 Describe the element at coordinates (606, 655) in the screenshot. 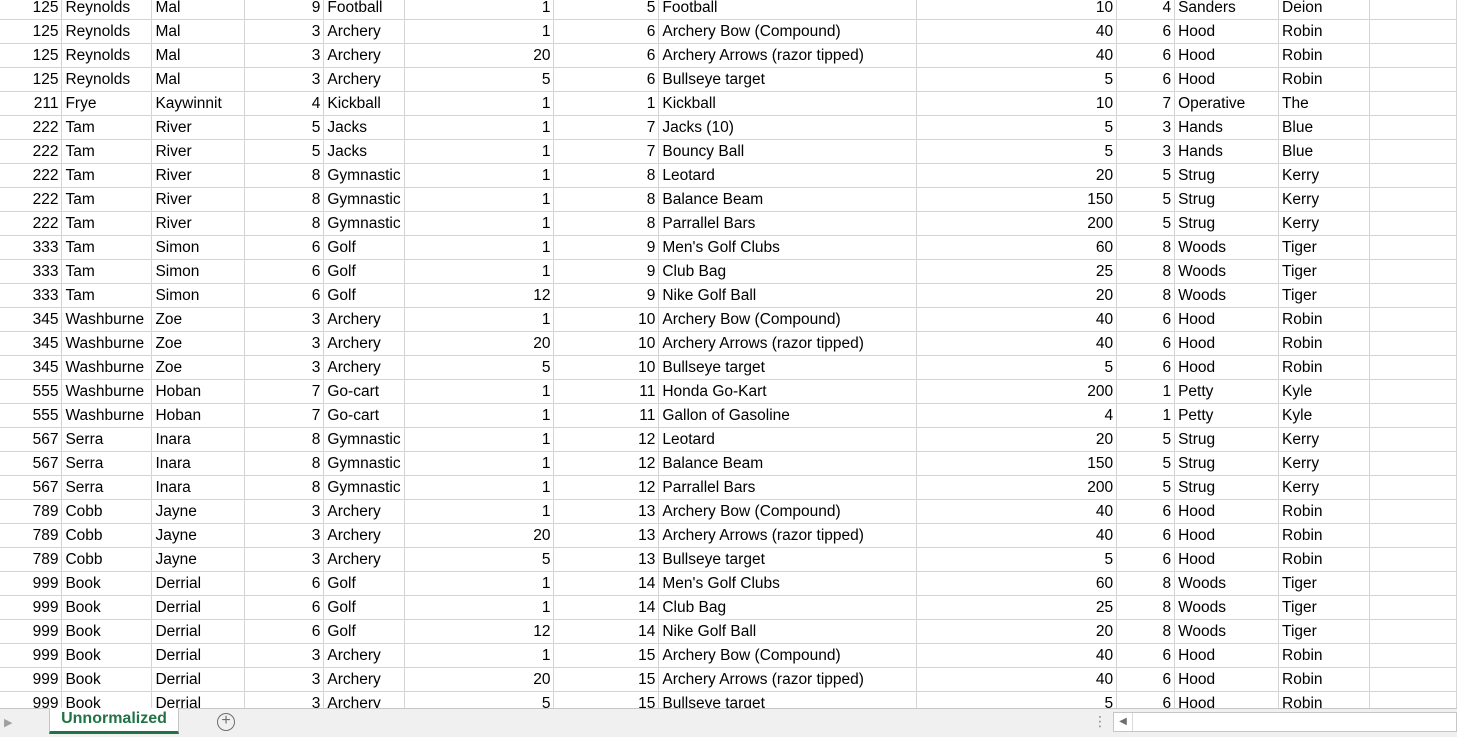

I see `cell-col-order-id: 15` at that location.